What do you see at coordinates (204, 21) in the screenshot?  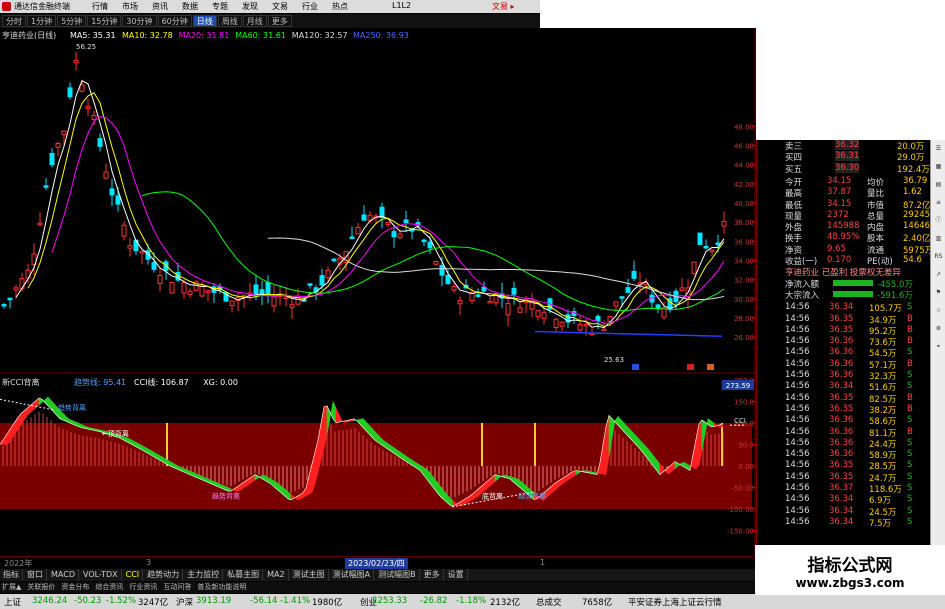 I see `period-button: 日线` at bounding box center [204, 21].